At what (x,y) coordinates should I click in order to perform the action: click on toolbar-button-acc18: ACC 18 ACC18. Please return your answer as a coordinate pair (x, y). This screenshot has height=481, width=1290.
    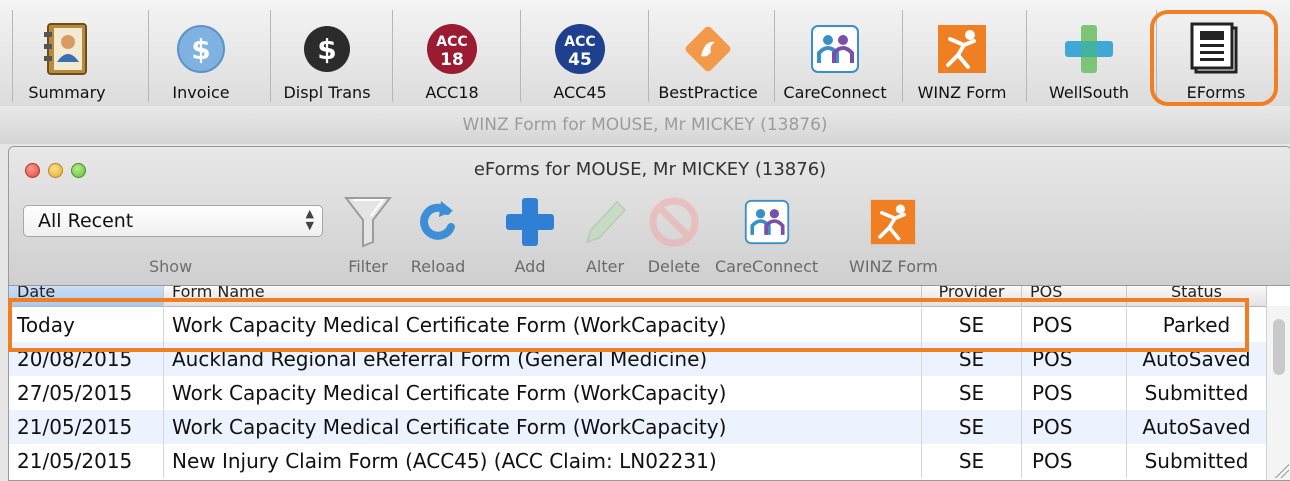
    Looking at the image, I should click on (451, 56).